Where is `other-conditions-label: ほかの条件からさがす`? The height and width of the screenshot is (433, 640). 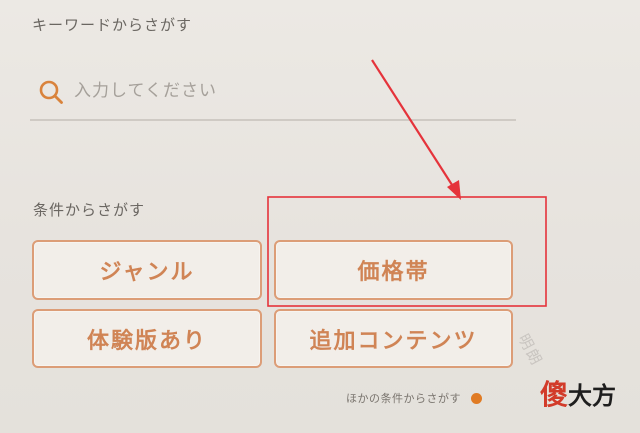
other-conditions-label: ほかの条件からさがす is located at coordinates (403, 398).